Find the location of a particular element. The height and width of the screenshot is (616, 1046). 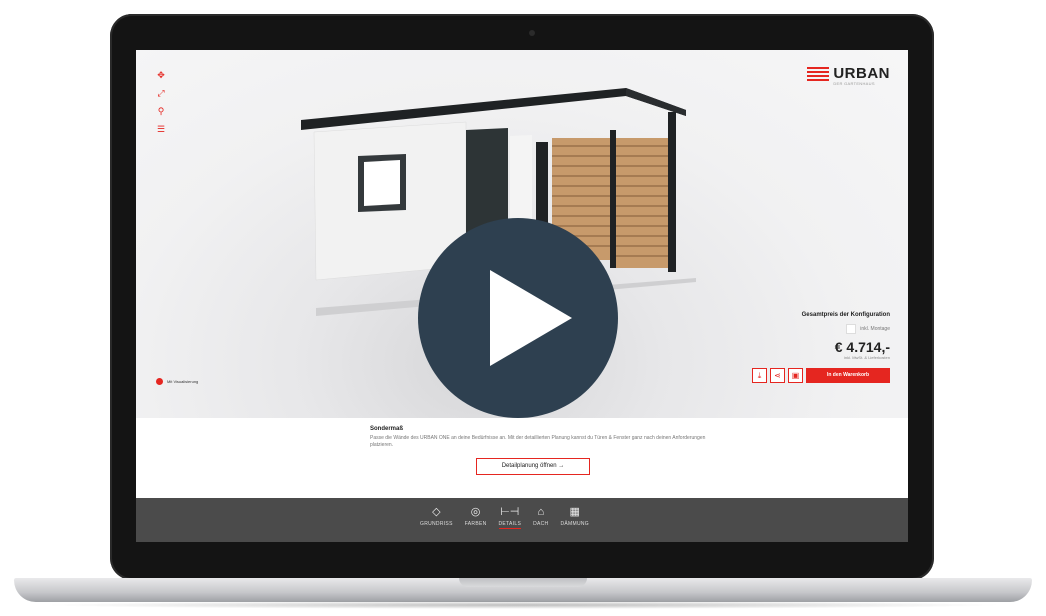

nav-label: FARBEN is located at coordinates (475, 524).